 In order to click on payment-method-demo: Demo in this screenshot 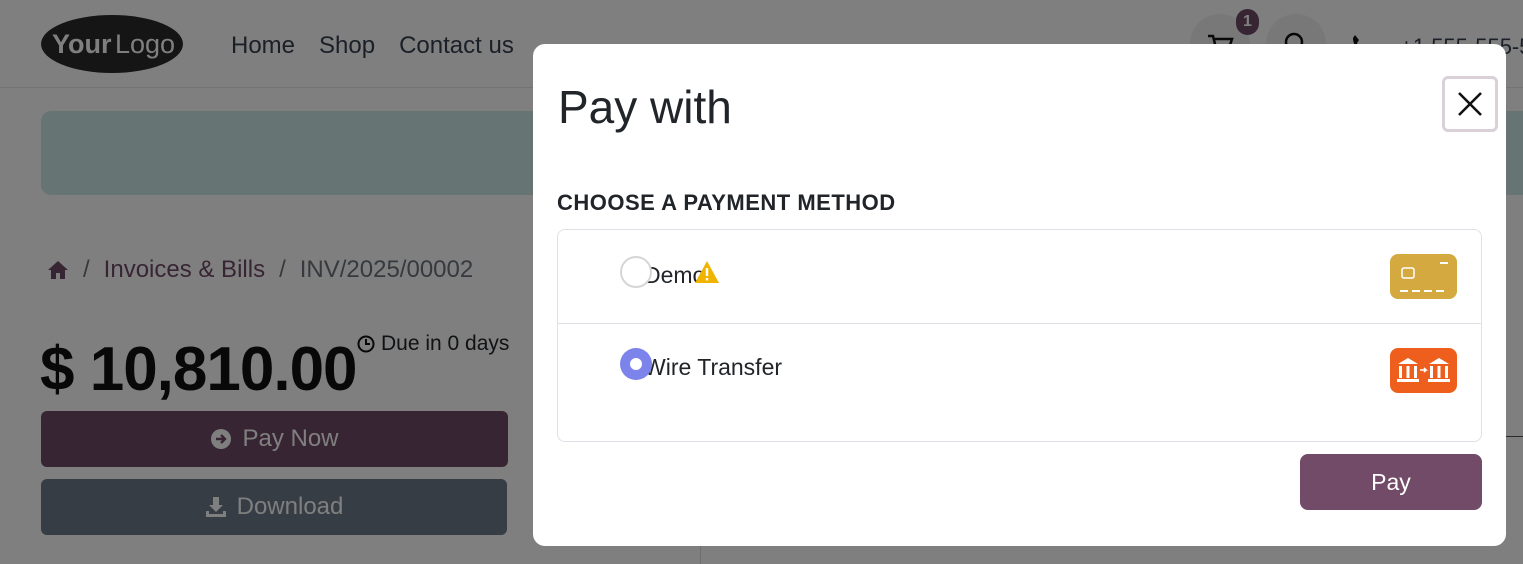, I will do `click(1019, 277)`.